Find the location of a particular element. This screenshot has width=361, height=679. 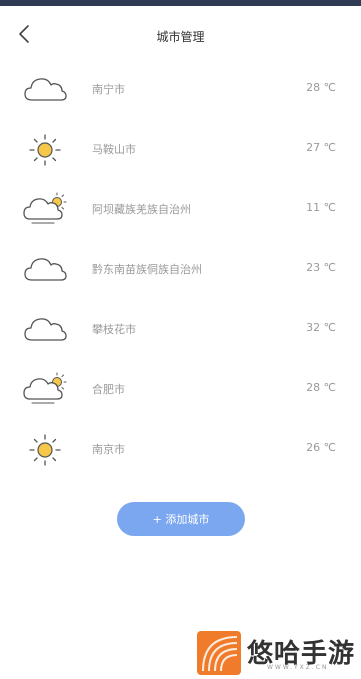

city-row: 黔东南苗族侗族自治州 23 ℃ is located at coordinates (180, 270).